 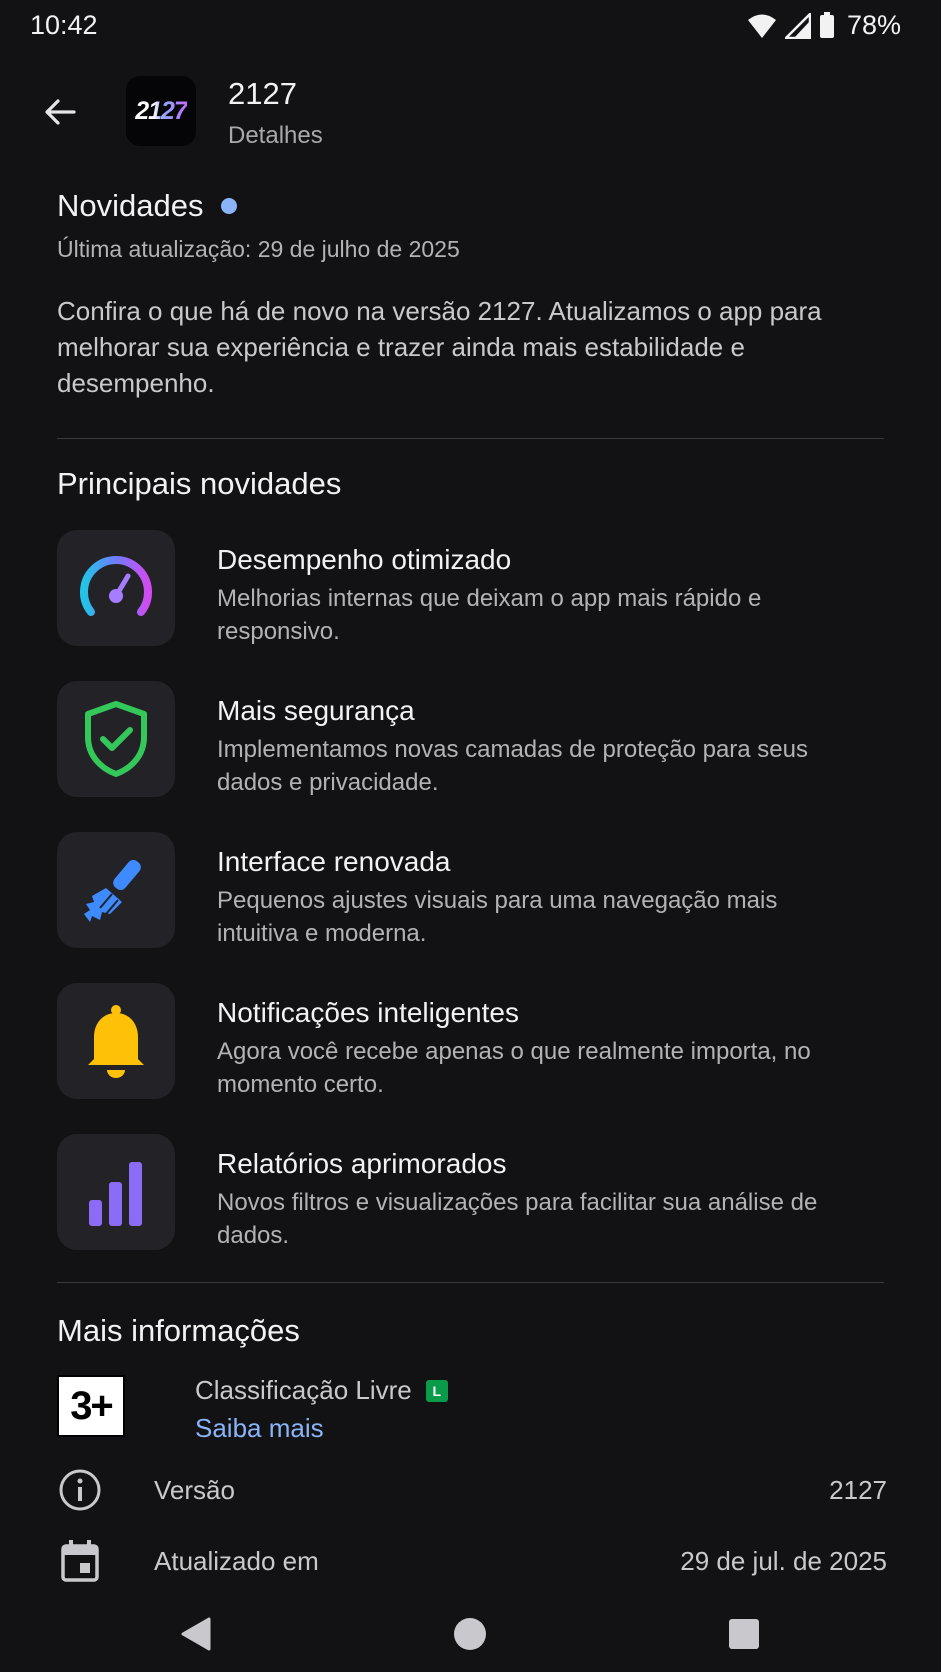 What do you see at coordinates (262, 93) in the screenshot?
I see `app-title: 2127` at bounding box center [262, 93].